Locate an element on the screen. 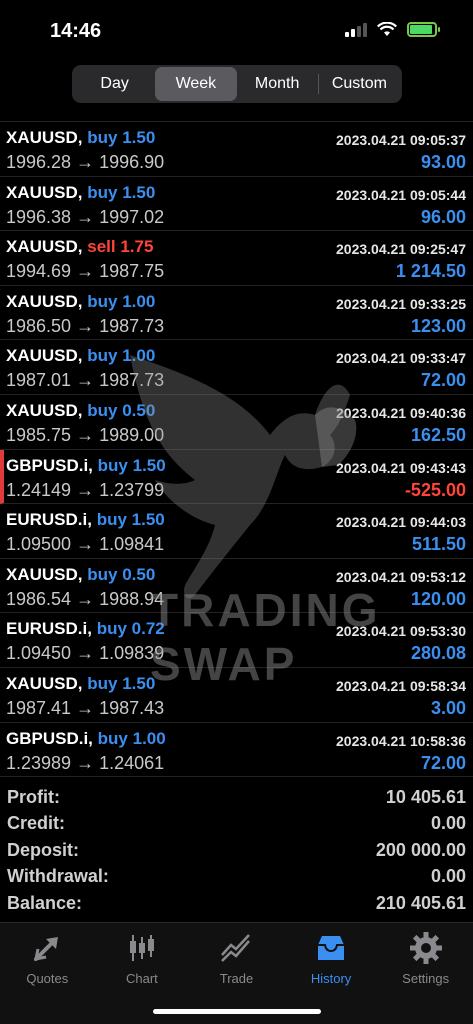 This screenshot has width=473, height=1024. deal-close-price: 1997.02 is located at coordinates (132, 216).